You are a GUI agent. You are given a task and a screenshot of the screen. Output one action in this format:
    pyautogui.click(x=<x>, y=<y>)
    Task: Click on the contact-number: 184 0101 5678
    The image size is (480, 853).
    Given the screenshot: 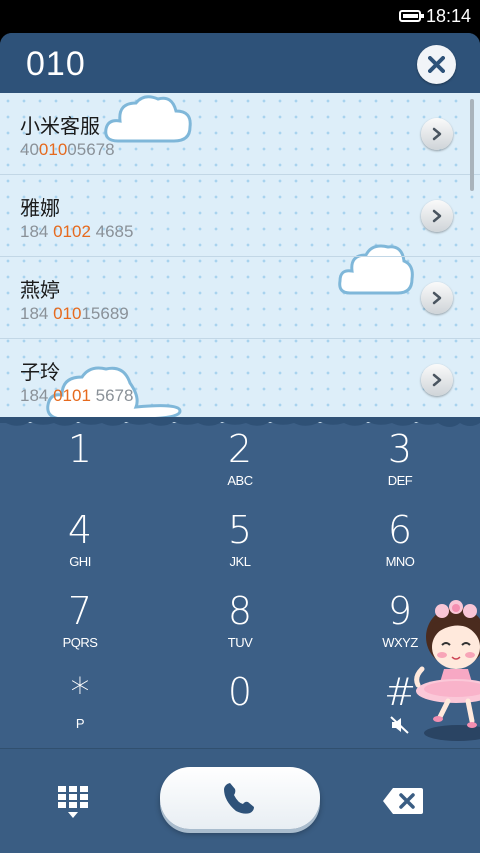 What is the action you would take?
    pyautogui.click(x=77, y=395)
    